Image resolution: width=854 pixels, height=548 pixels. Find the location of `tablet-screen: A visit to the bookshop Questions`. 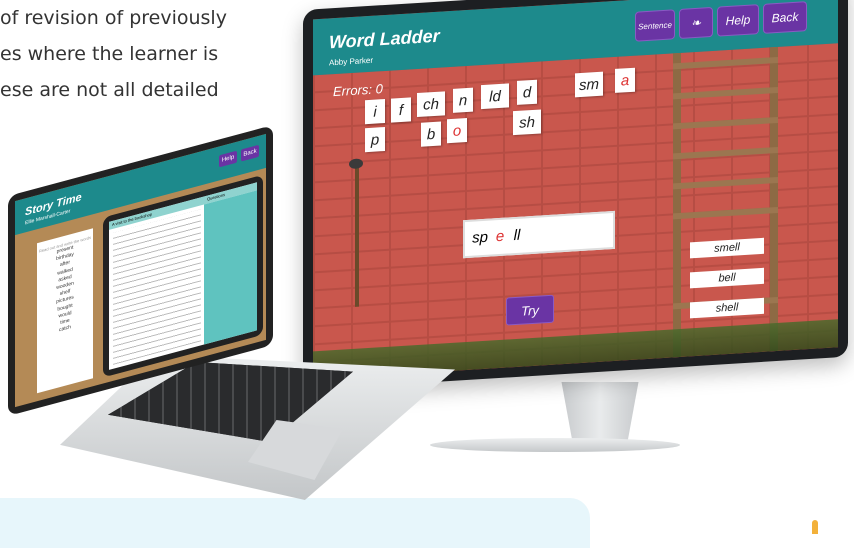

tablet-screen: A visit to the bookshop Questions is located at coordinates (183, 276).